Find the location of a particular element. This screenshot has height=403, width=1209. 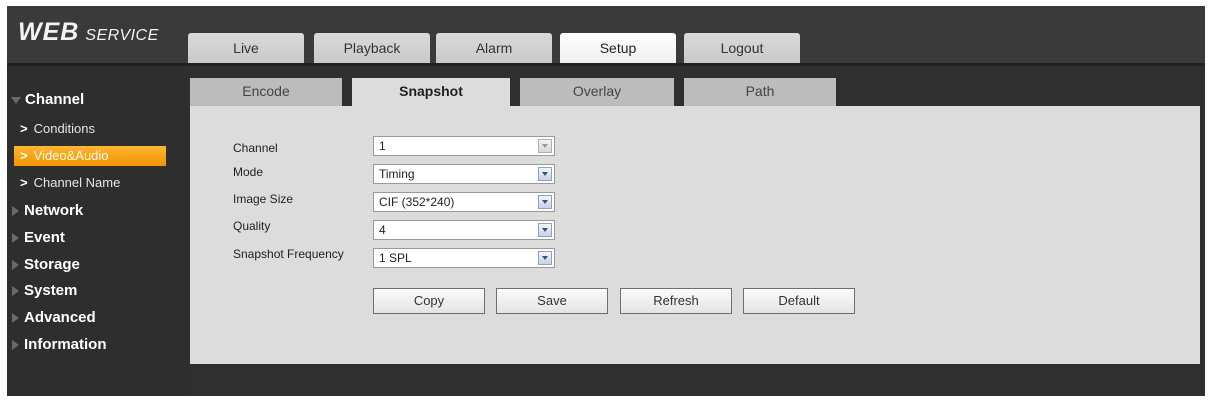

sidebar-item-label: System is located at coordinates (51, 290).